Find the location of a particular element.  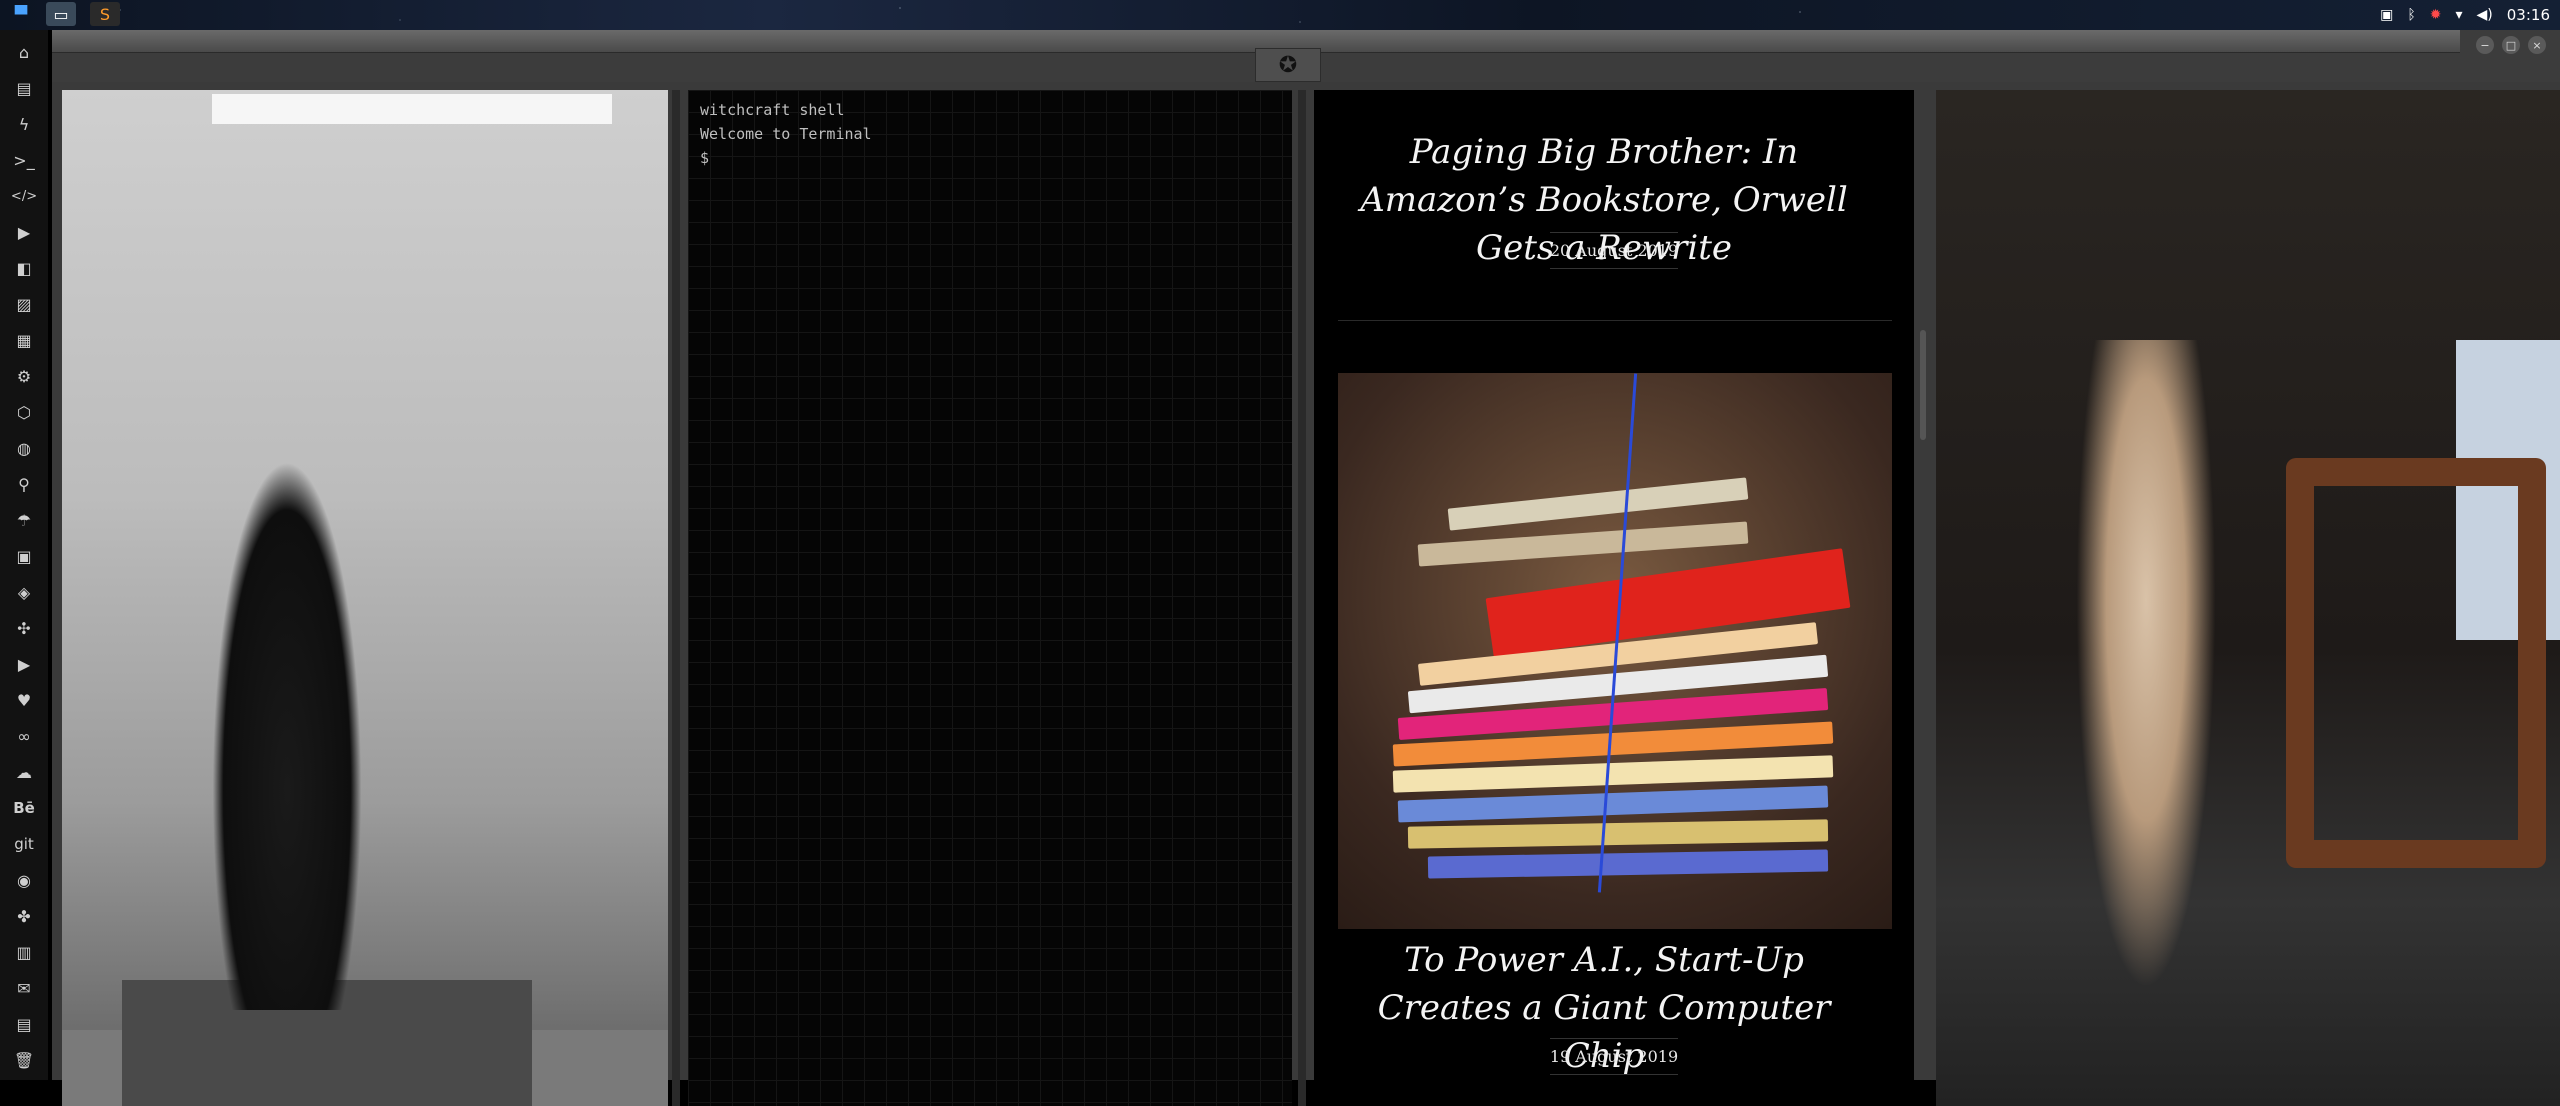

terminal-line: Welcome to Terminal is located at coordinates (786, 134).